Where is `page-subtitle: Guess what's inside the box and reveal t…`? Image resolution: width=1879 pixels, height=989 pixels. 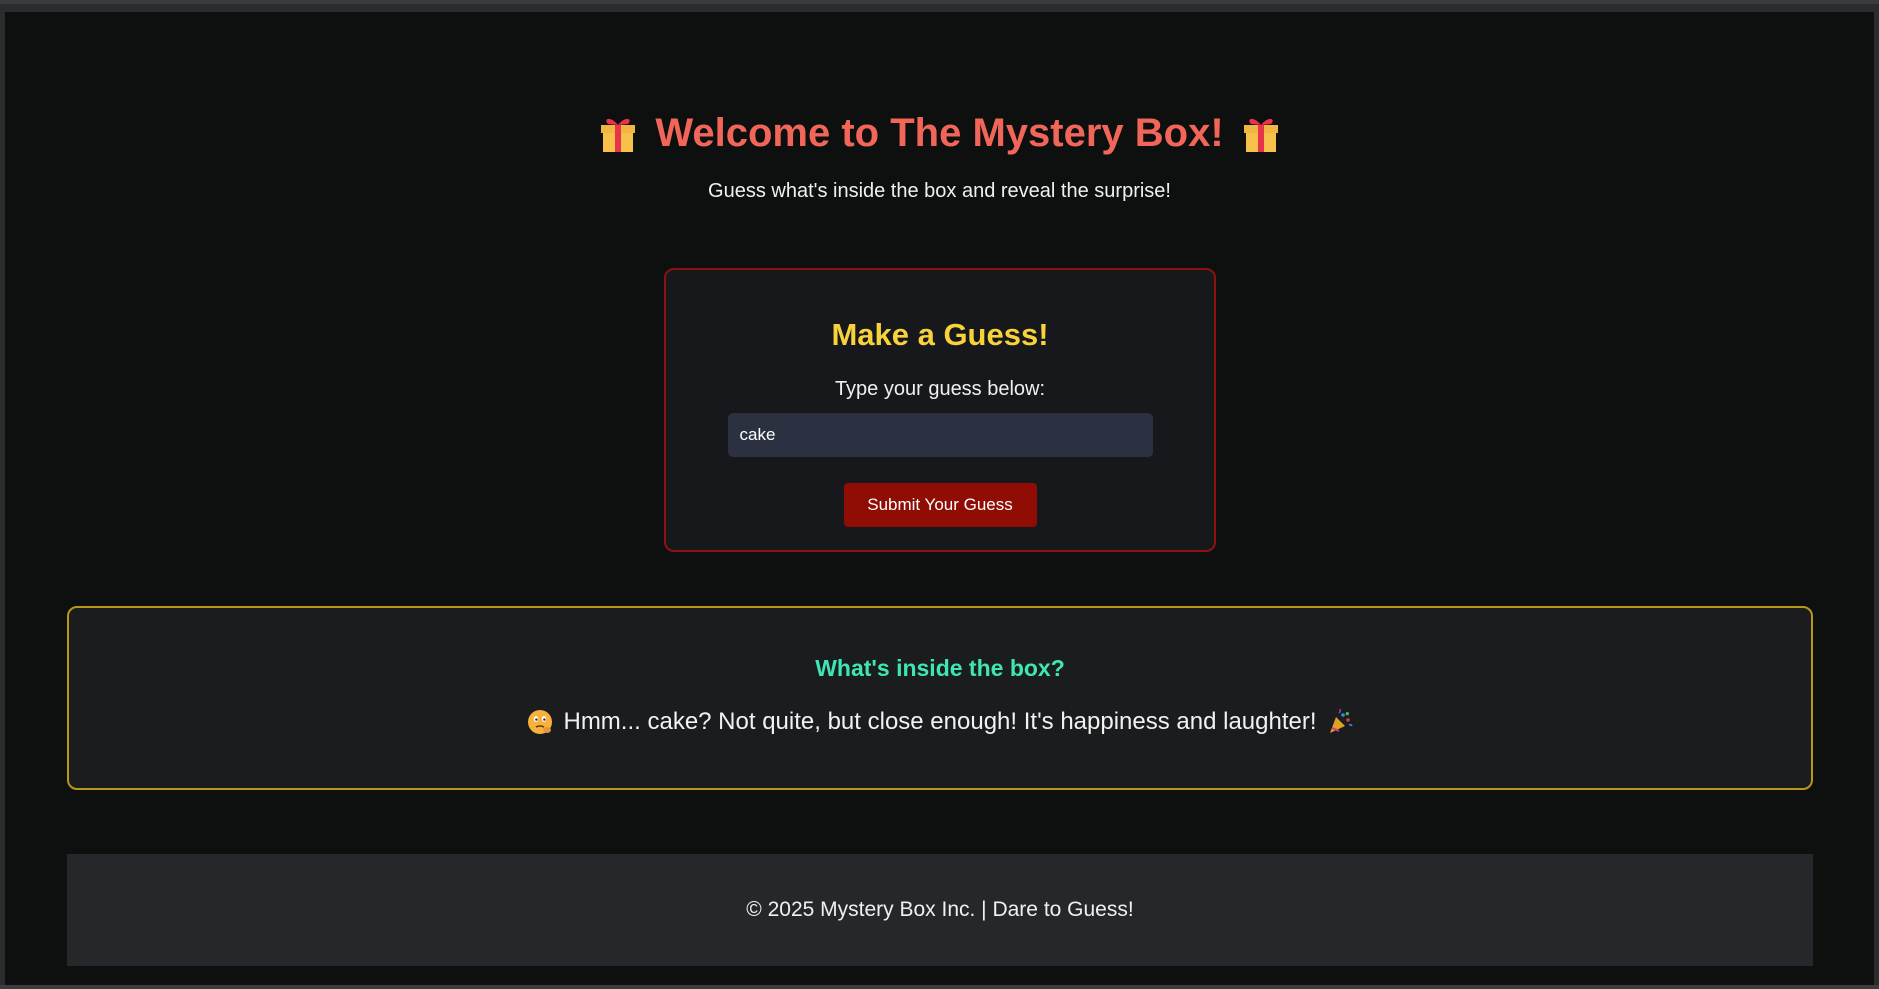
page-subtitle: Guess what's inside the box and reveal t… is located at coordinates (939, 191).